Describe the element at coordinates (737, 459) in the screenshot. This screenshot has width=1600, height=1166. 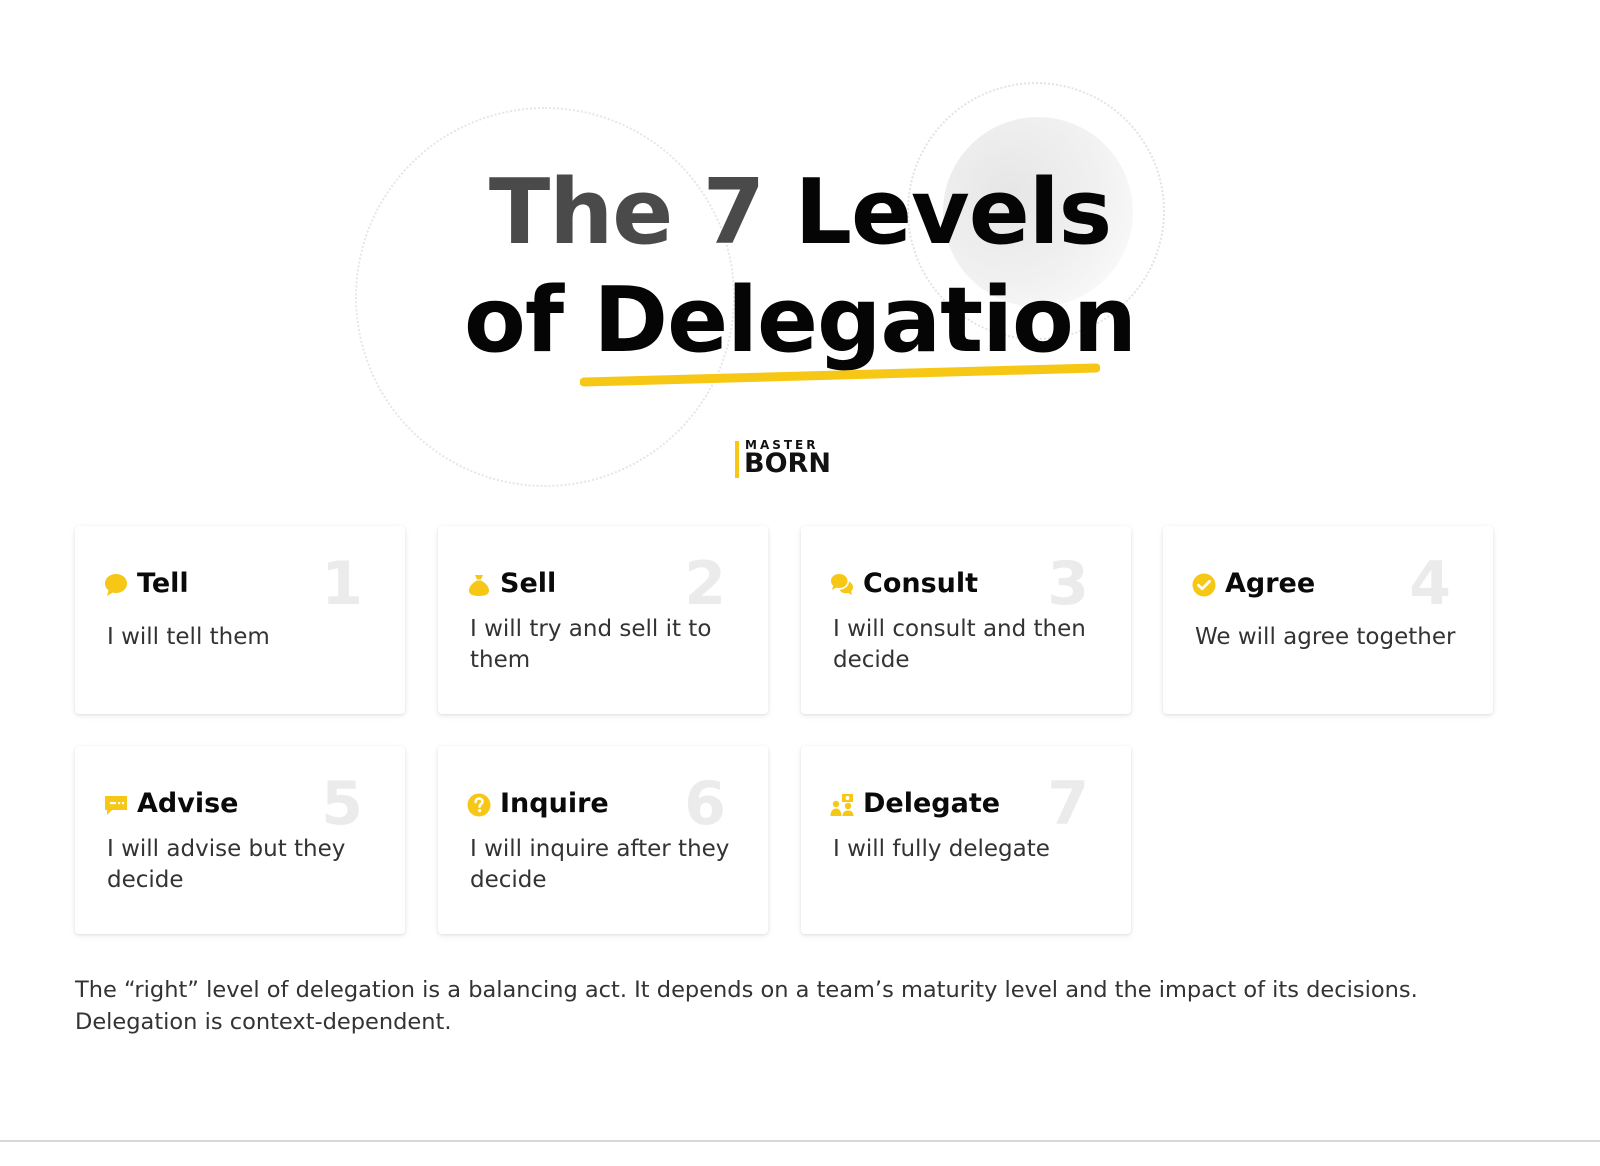
I see `logo-bar` at that location.